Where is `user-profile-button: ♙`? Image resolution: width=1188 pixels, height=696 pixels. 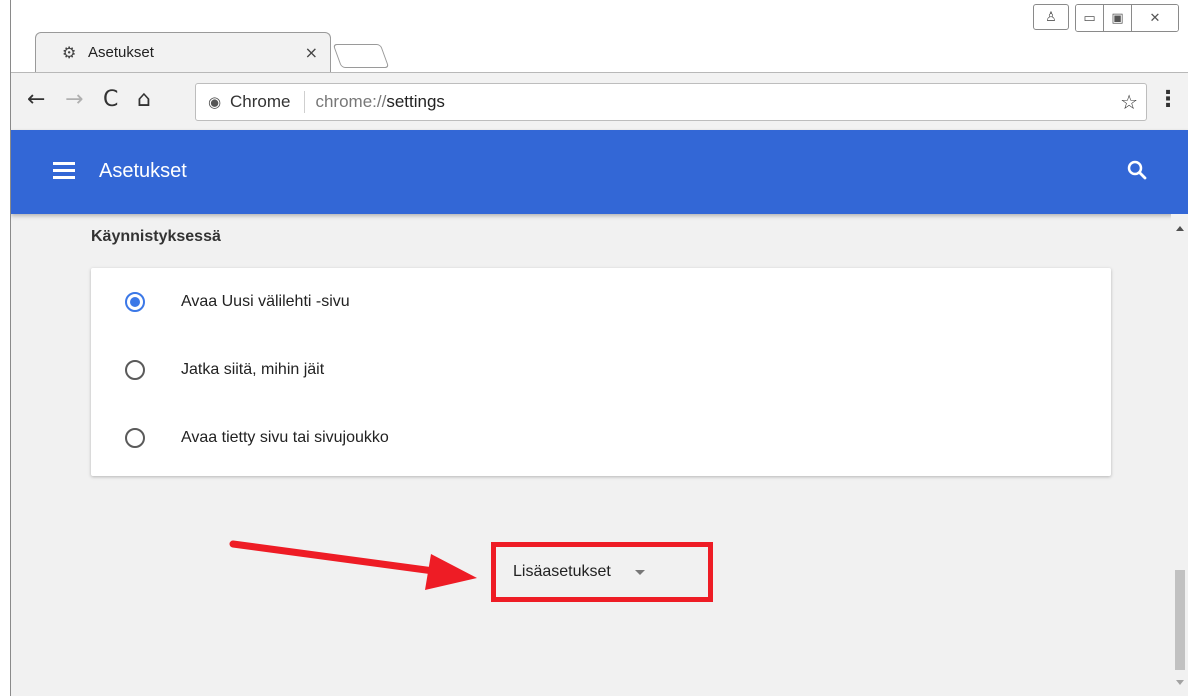 user-profile-button: ♙ is located at coordinates (1051, 17).